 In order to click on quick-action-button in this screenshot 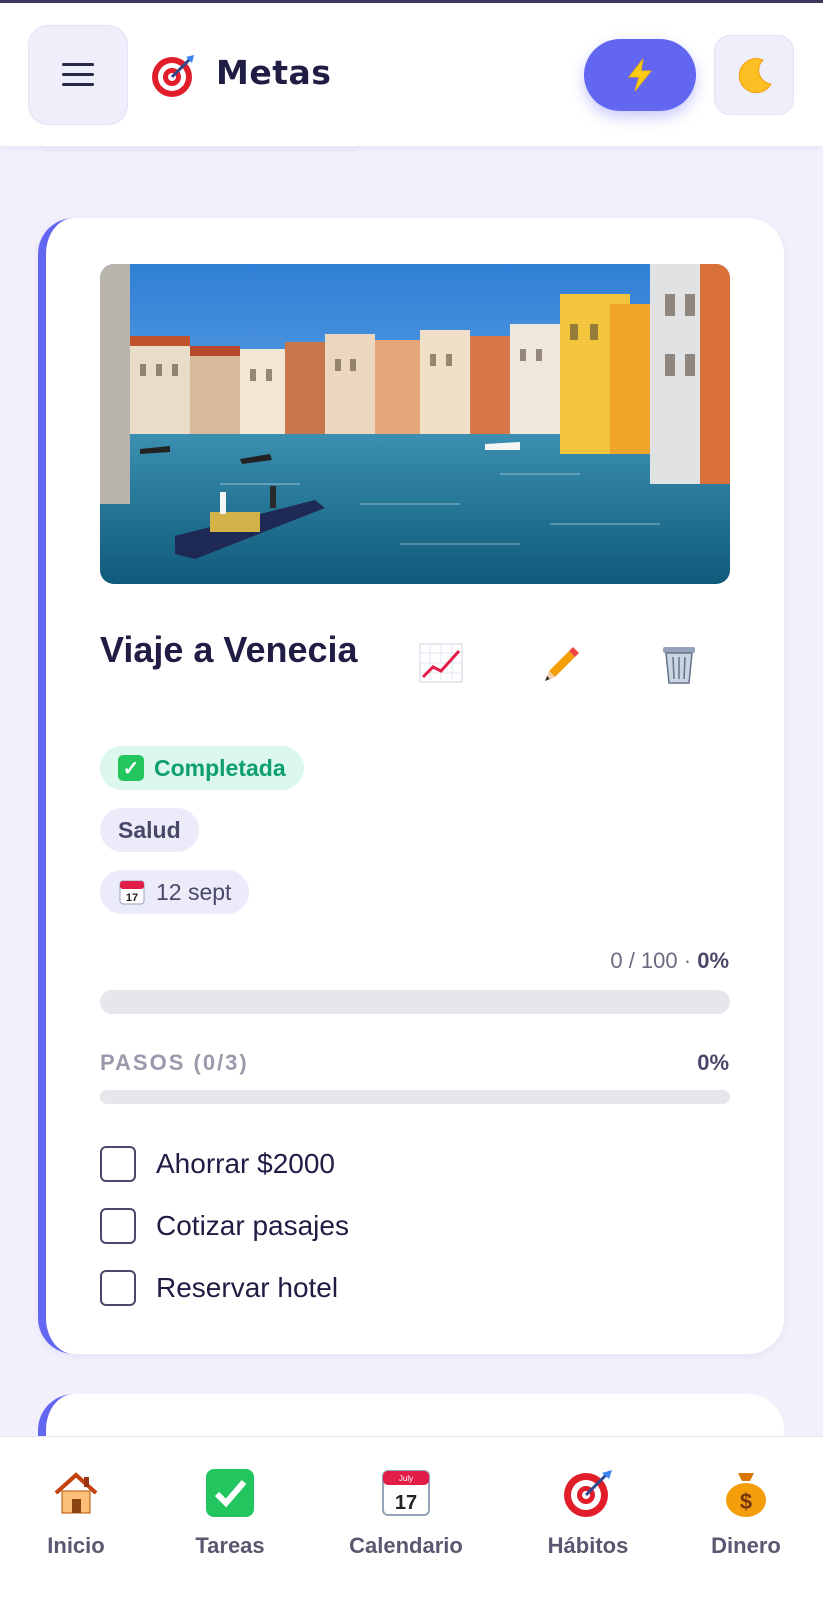, I will do `click(640, 75)`.